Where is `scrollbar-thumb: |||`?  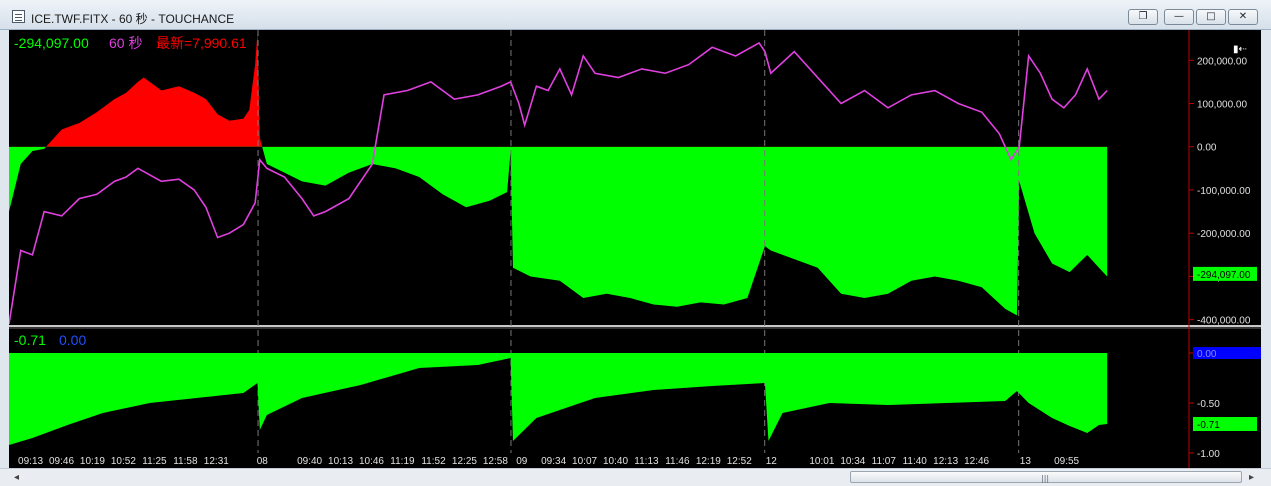 scrollbar-thumb: ||| is located at coordinates (1046, 477).